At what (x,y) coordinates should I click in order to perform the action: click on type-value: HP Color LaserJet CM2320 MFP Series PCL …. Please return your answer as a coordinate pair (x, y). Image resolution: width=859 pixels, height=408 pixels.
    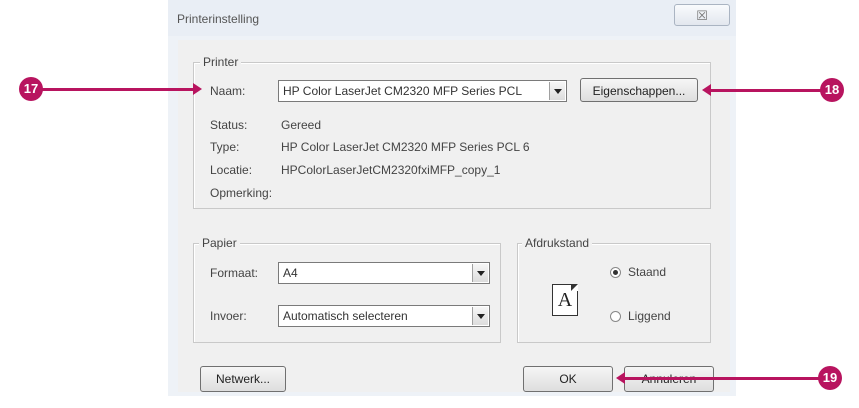
    Looking at the image, I should click on (405, 147).